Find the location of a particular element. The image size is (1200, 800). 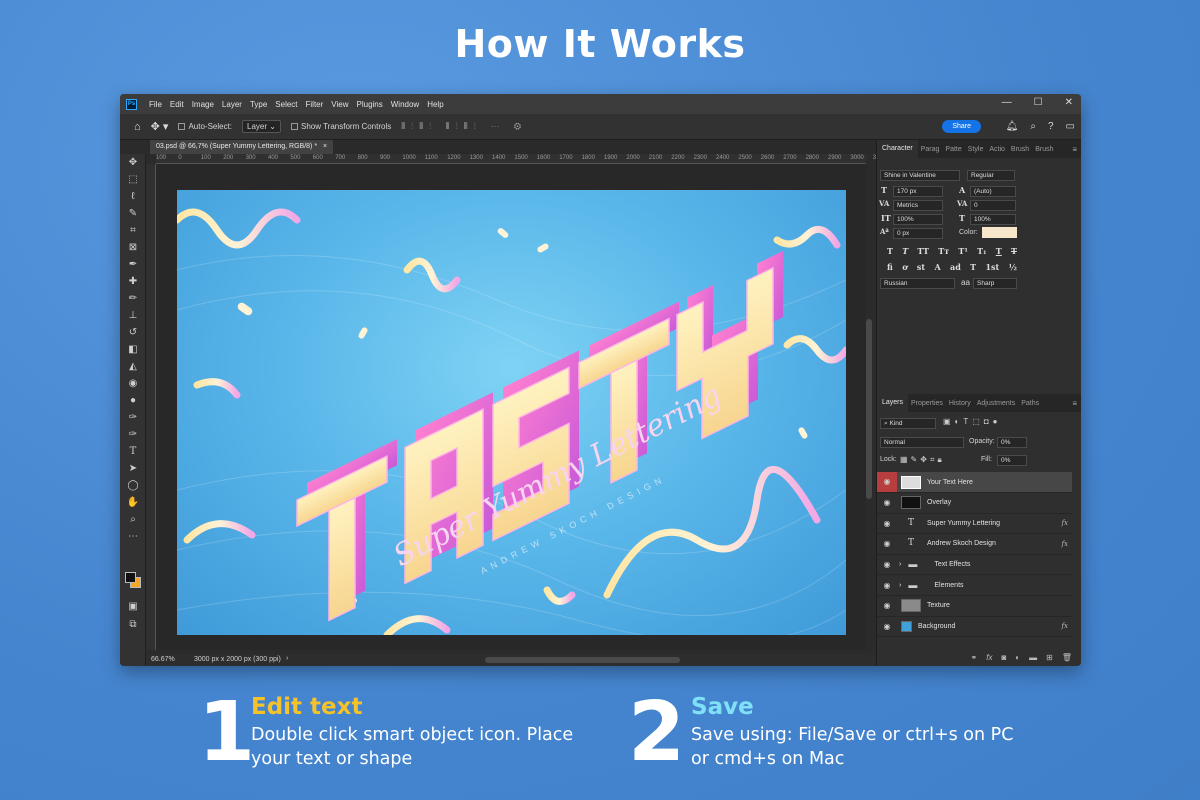

adjustment-icon: ◐ is located at coordinates (1017, 657).